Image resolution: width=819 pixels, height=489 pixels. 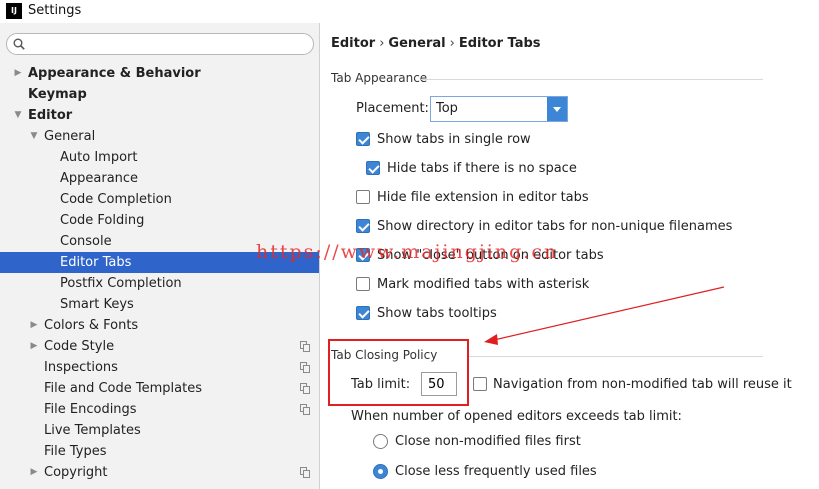 What do you see at coordinates (454, 139) in the screenshot?
I see `show-tabs-single-row-label: Show tabs in single row` at bounding box center [454, 139].